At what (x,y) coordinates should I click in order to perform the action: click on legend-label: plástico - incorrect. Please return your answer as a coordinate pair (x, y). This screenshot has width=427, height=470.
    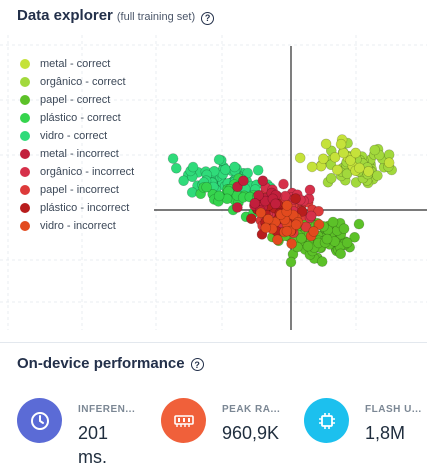
    Looking at the image, I should click on (85, 208).